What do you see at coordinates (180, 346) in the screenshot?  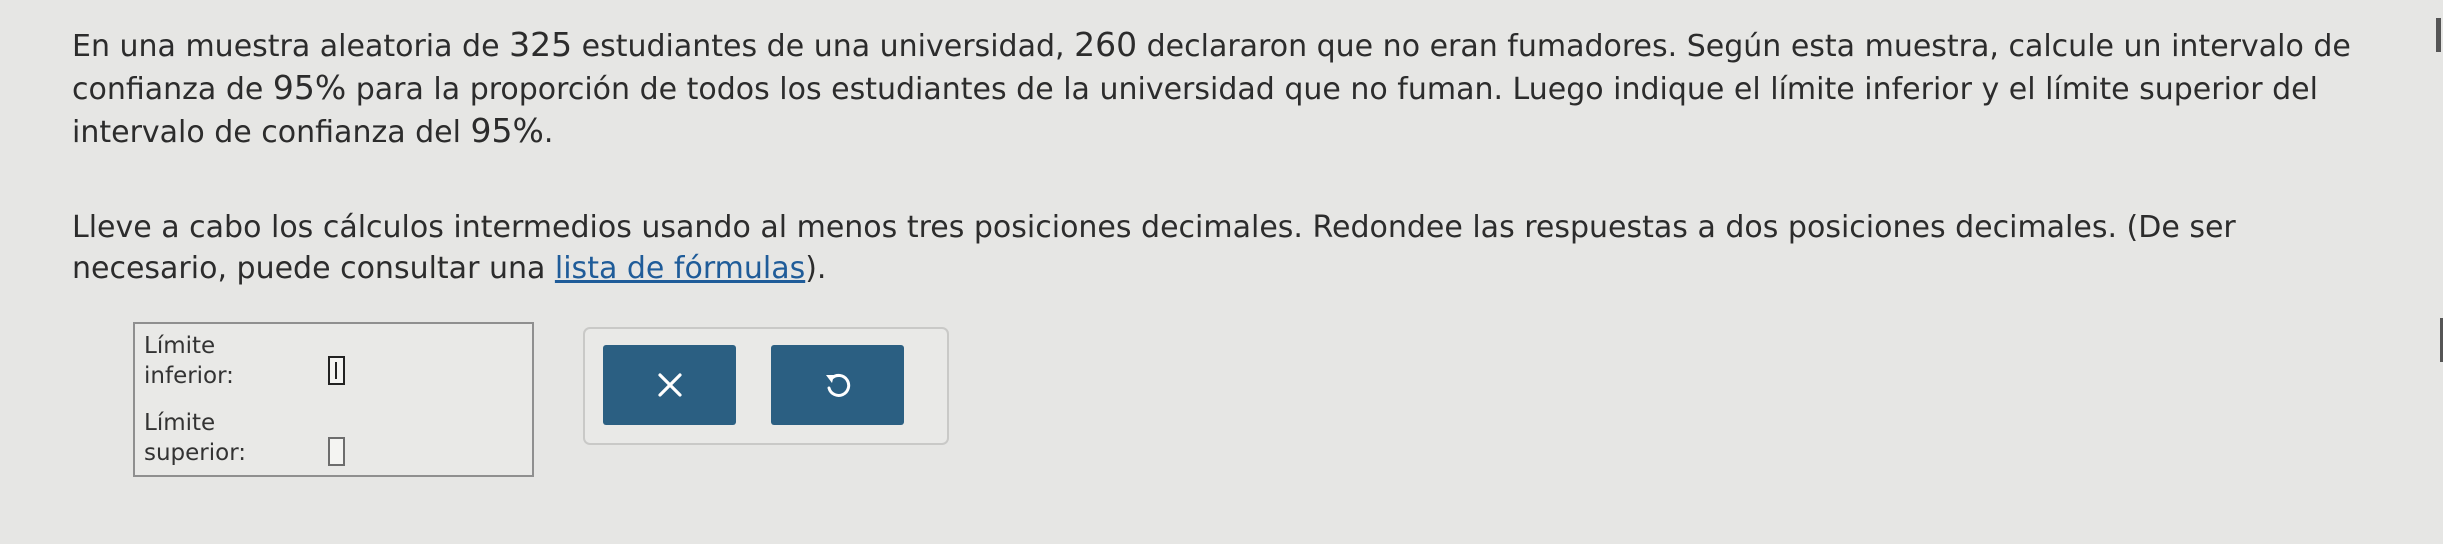 I see `lower-limit-label-line: Límite` at bounding box center [180, 346].